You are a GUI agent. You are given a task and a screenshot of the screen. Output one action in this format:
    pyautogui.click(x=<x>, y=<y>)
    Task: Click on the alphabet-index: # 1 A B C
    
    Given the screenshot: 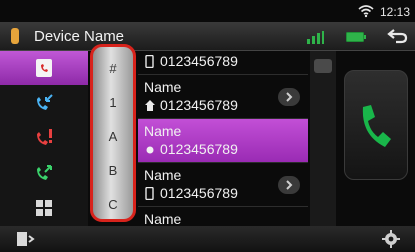 What is the action you would take?
    pyautogui.click(x=113, y=133)
    